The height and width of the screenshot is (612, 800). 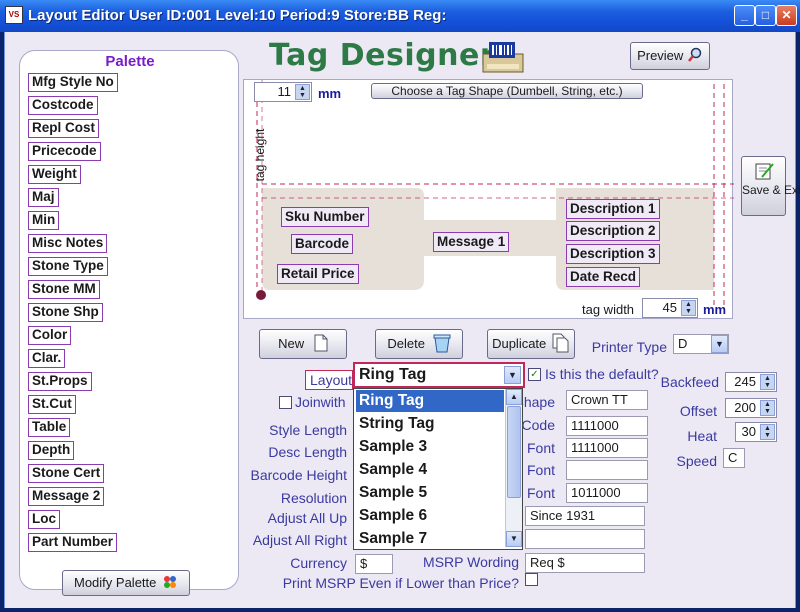 What do you see at coordinates (603, 277) in the screenshot?
I see `field-date-recd: Date Recd` at bounding box center [603, 277].